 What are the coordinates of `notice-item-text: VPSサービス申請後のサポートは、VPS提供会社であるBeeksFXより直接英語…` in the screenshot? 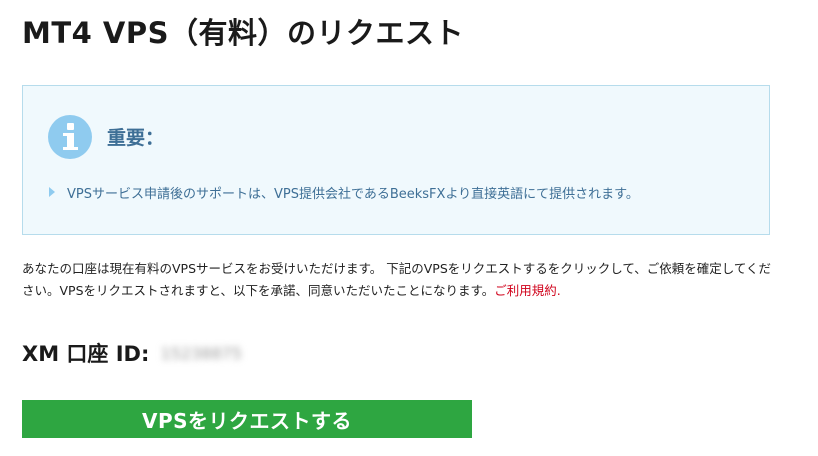 It's located at (353, 194).